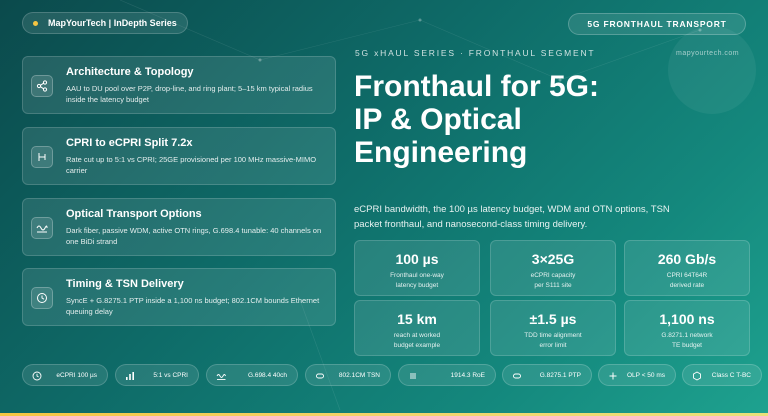  What do you see at coordinates (417, 335) in the screenshot?
I see `stat-label: reach at worked` at bounding box center [417, 335].